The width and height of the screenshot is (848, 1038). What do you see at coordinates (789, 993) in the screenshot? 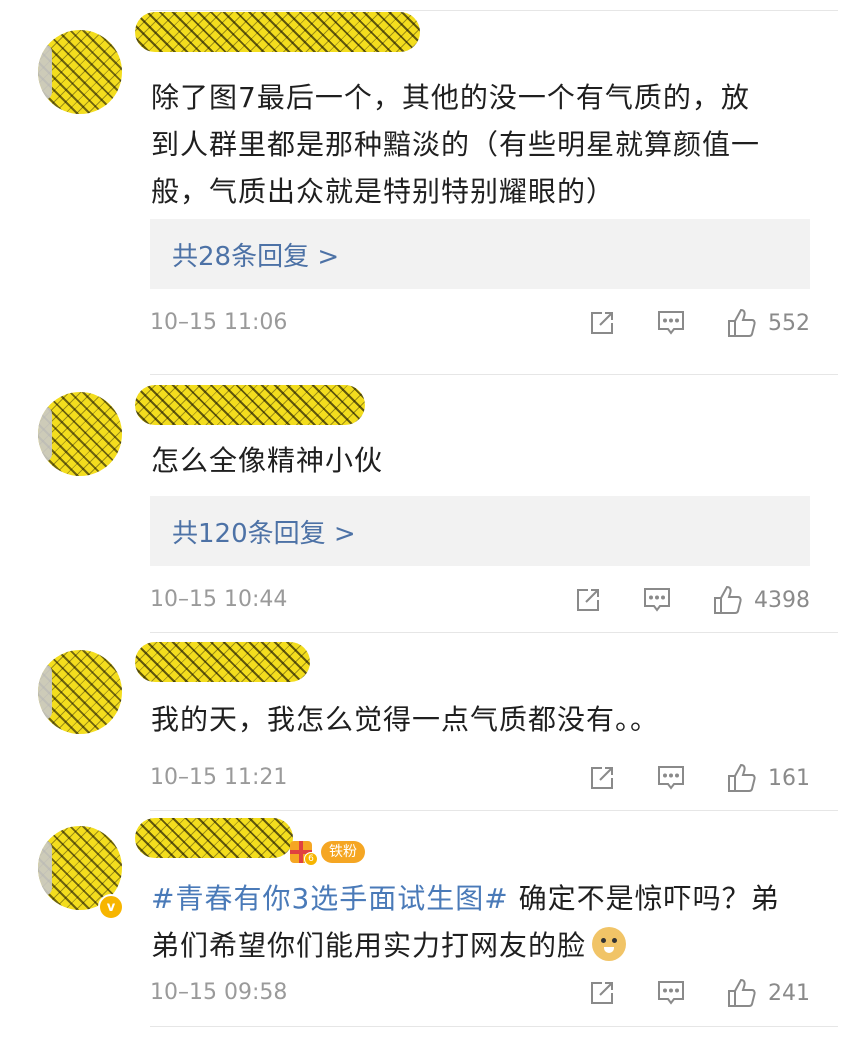
I see `like-count: 241` at bounding box center [789, 993].